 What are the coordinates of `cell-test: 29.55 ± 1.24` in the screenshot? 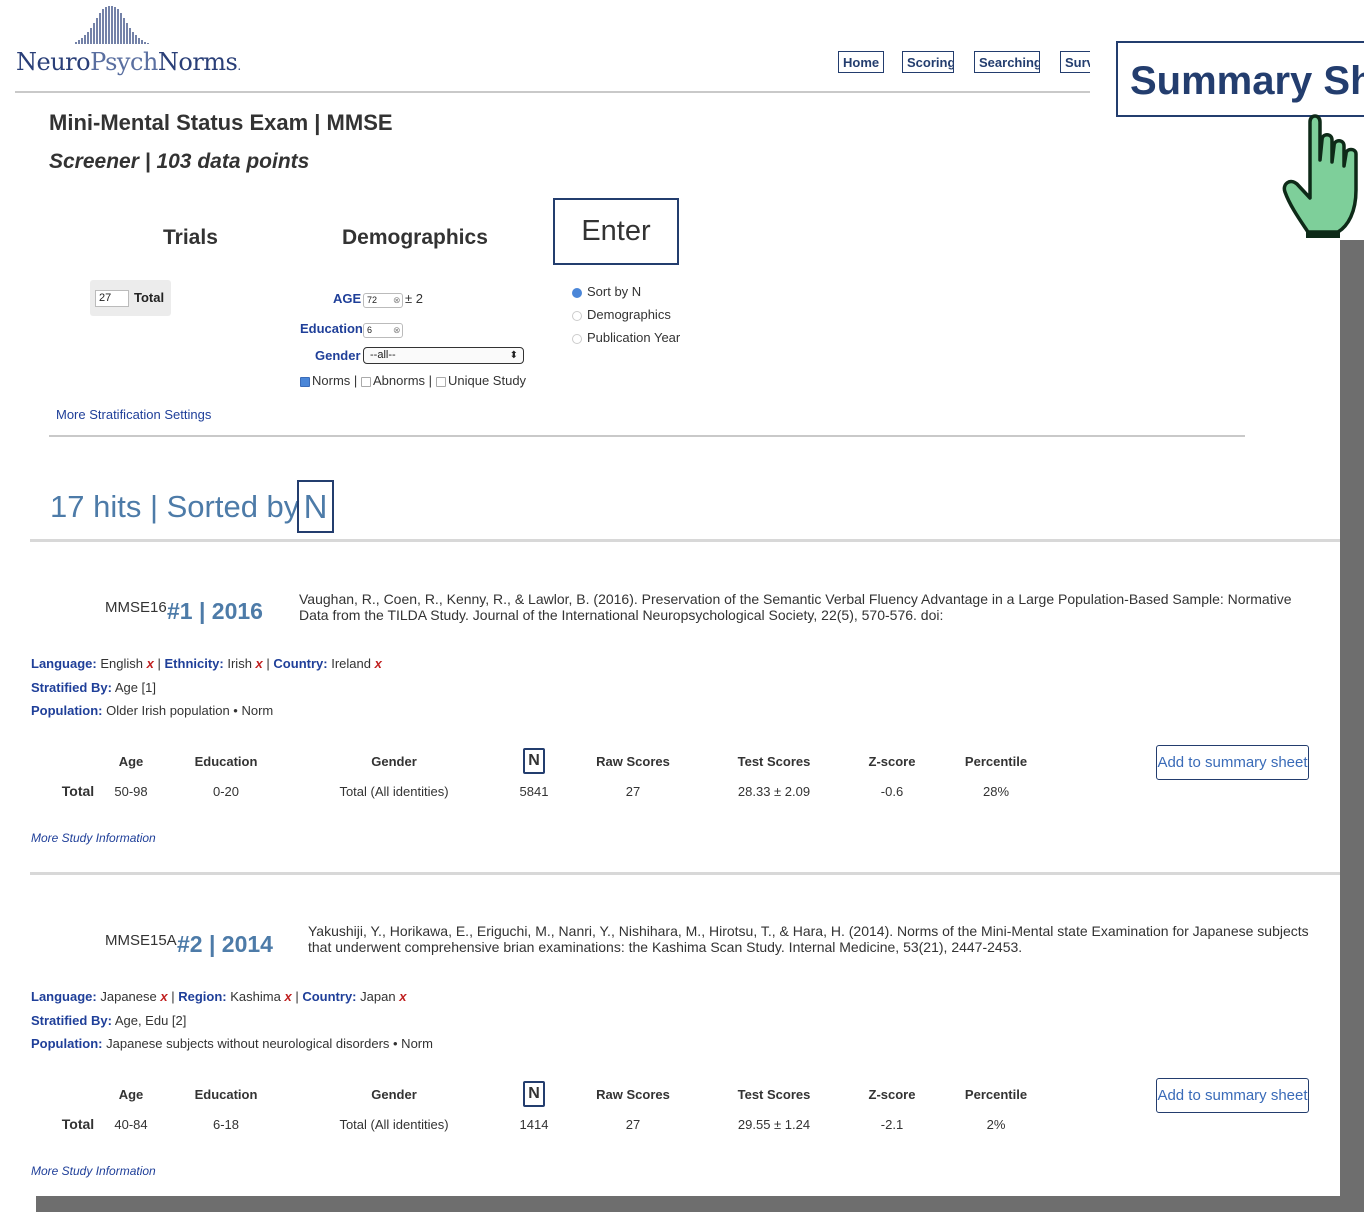 It's located at (774, 1124).